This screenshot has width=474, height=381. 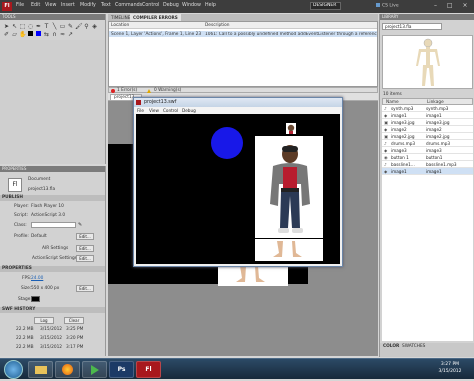 I want to click on window-controls: – □ ×, so click(x=454, y=6).